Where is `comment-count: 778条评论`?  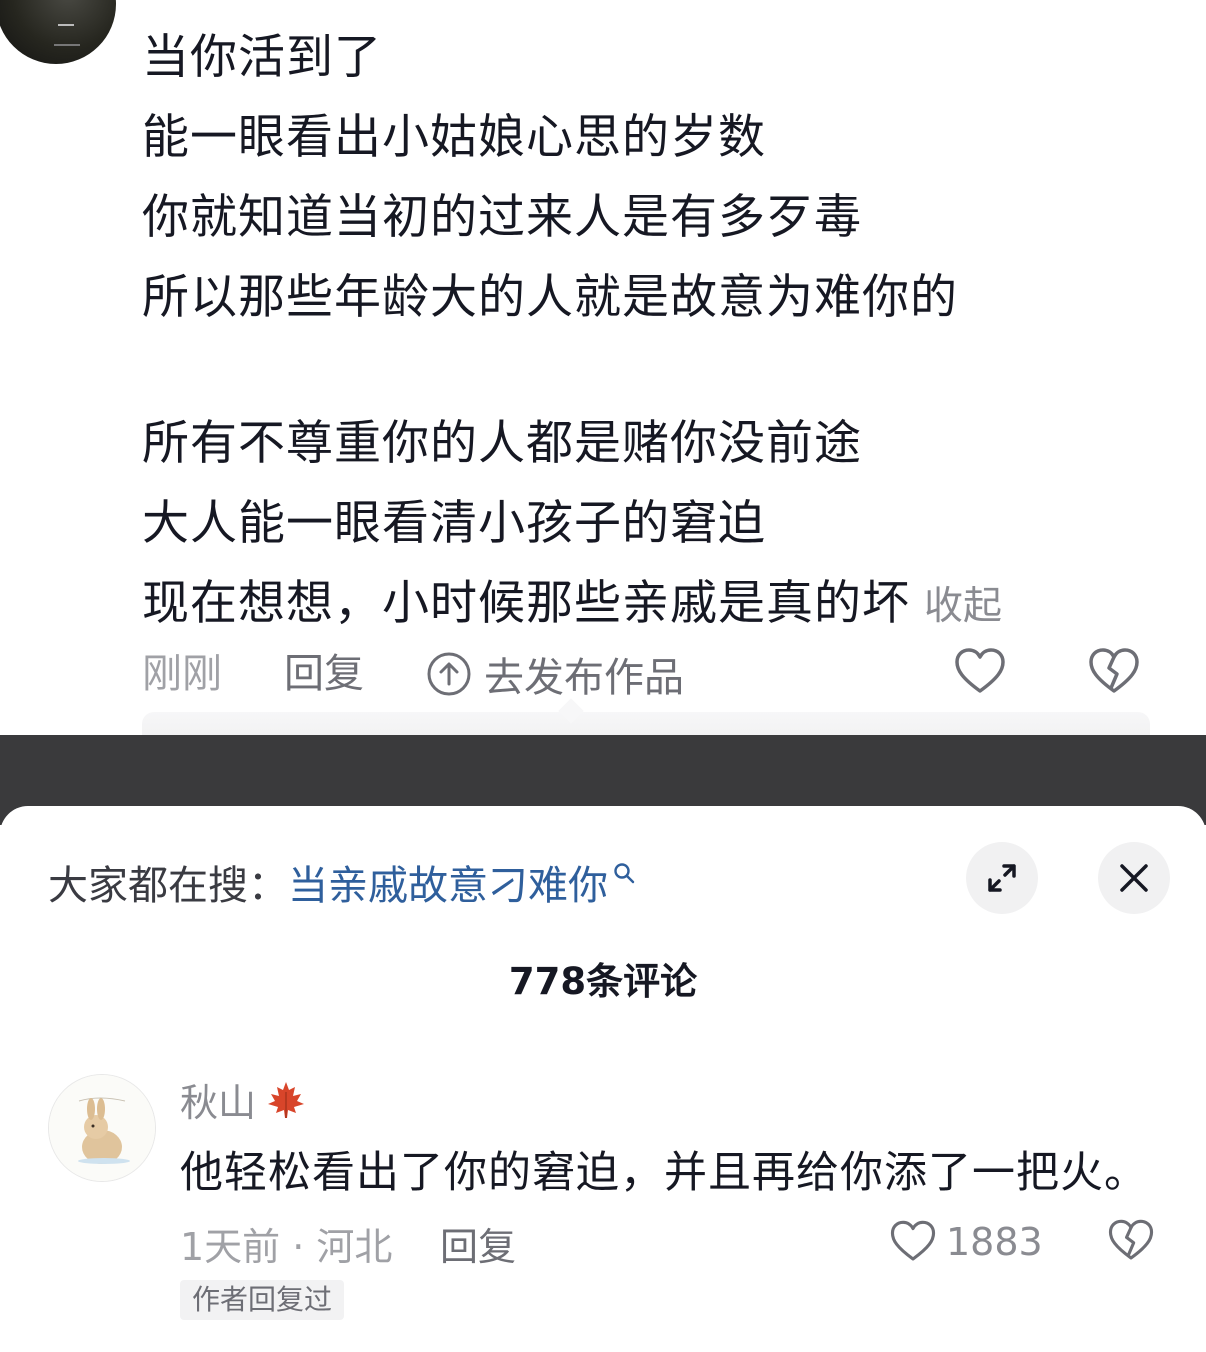 comment-count: 778条评论 is located at coordinates (603, 981).